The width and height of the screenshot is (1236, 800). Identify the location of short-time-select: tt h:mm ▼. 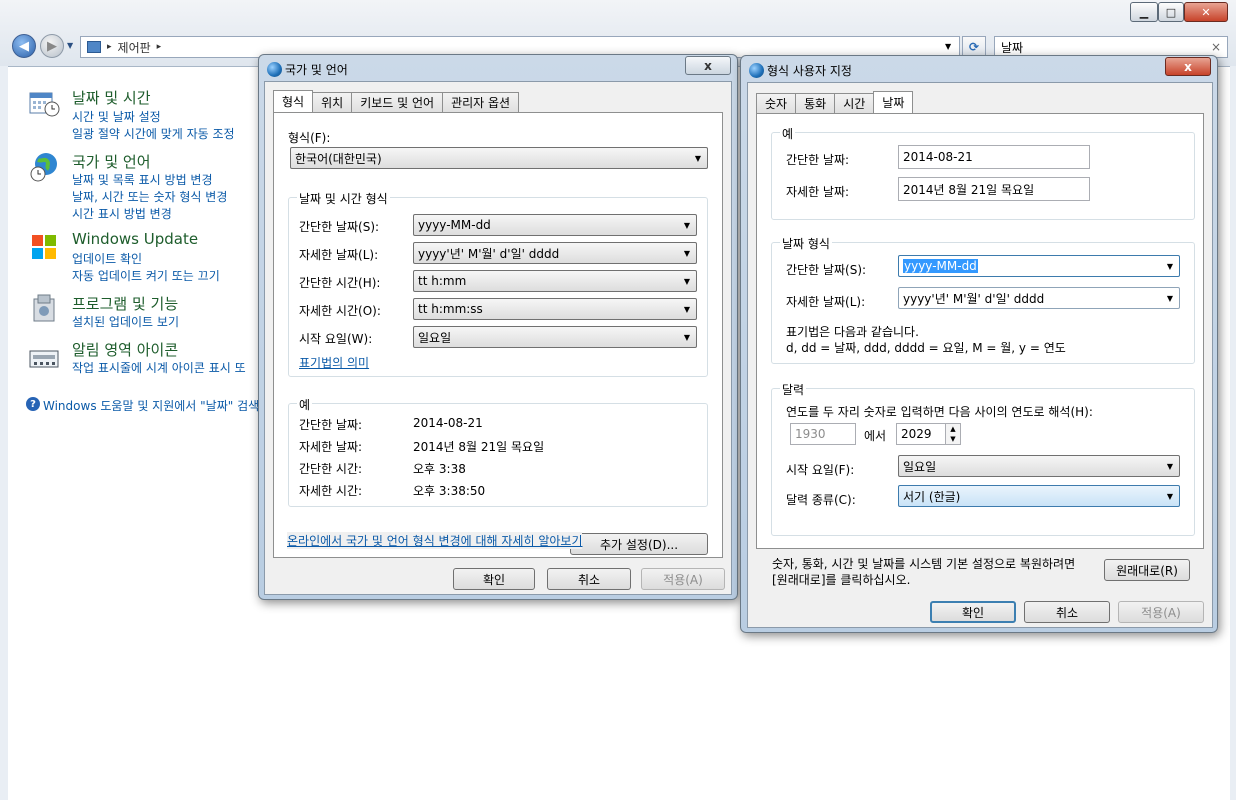
(555, 281).